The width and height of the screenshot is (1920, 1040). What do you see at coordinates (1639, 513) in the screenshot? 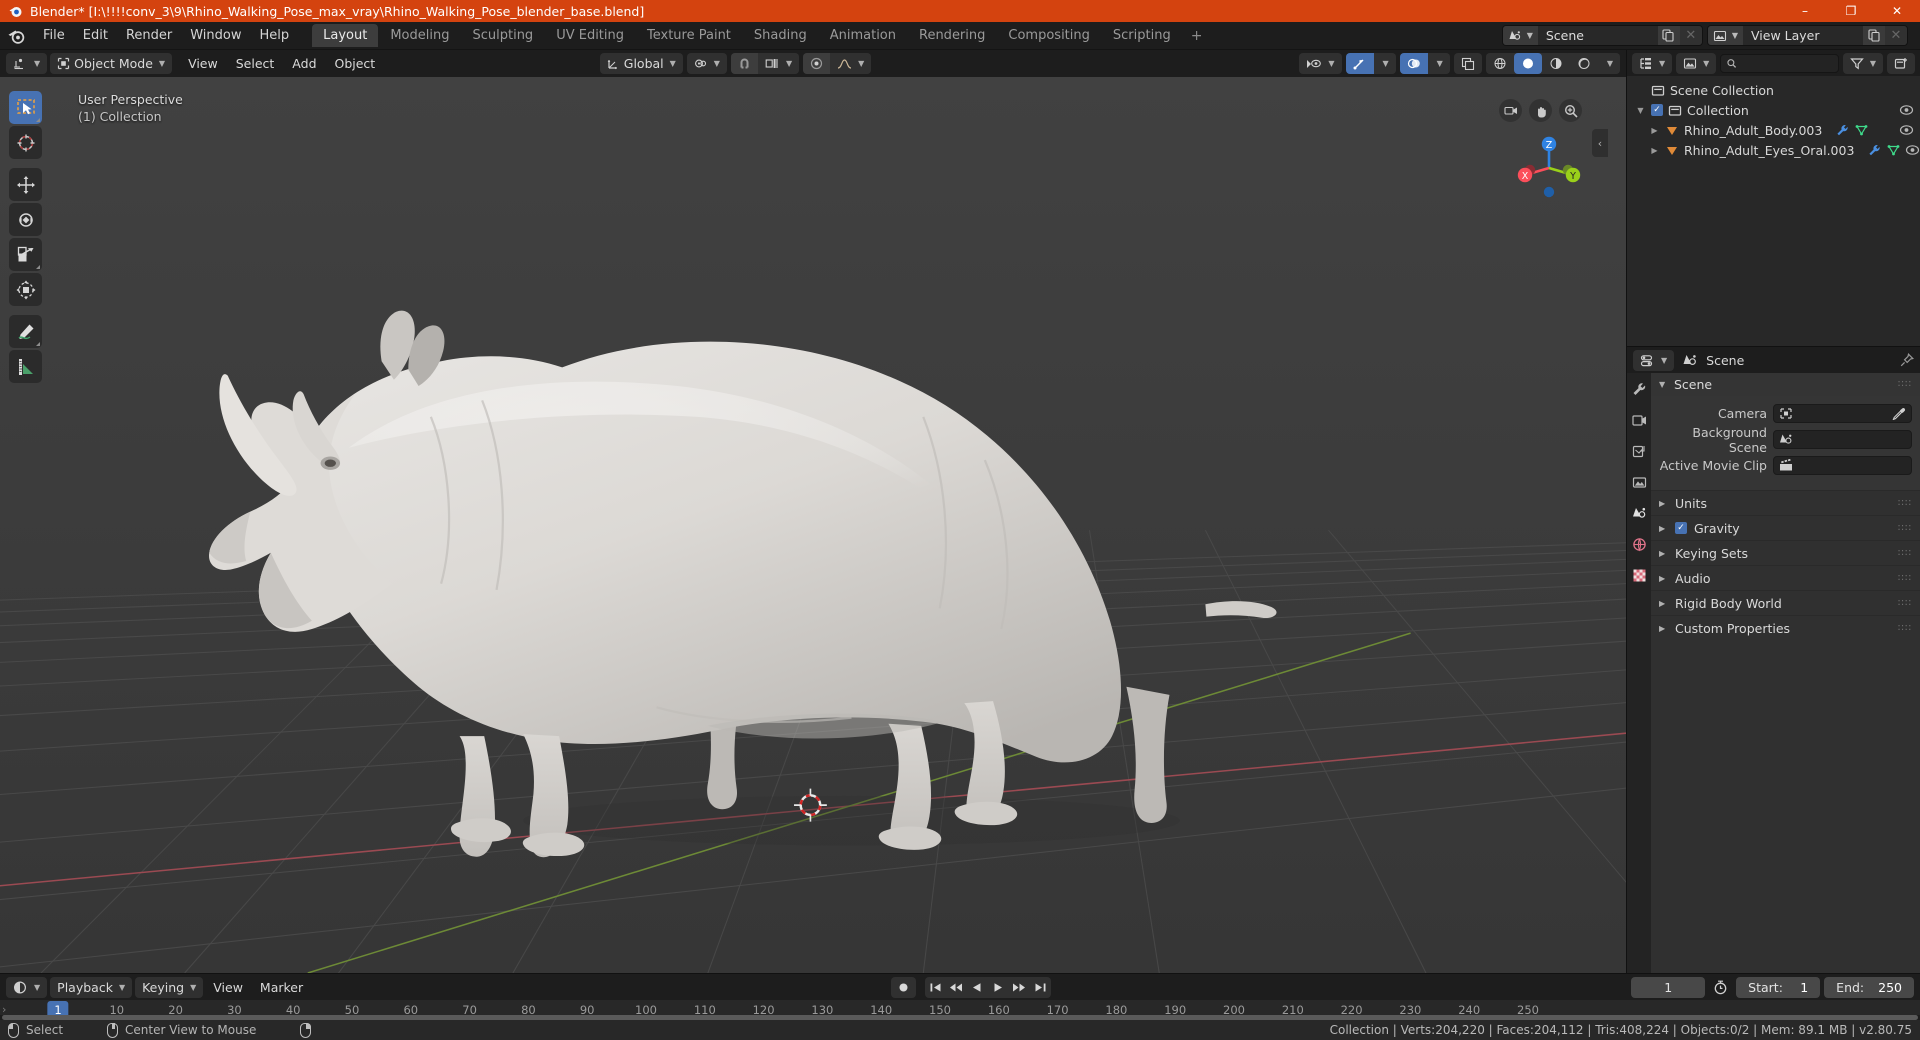
I see `properties-tab-scene` at bounding box center [1639, 513].